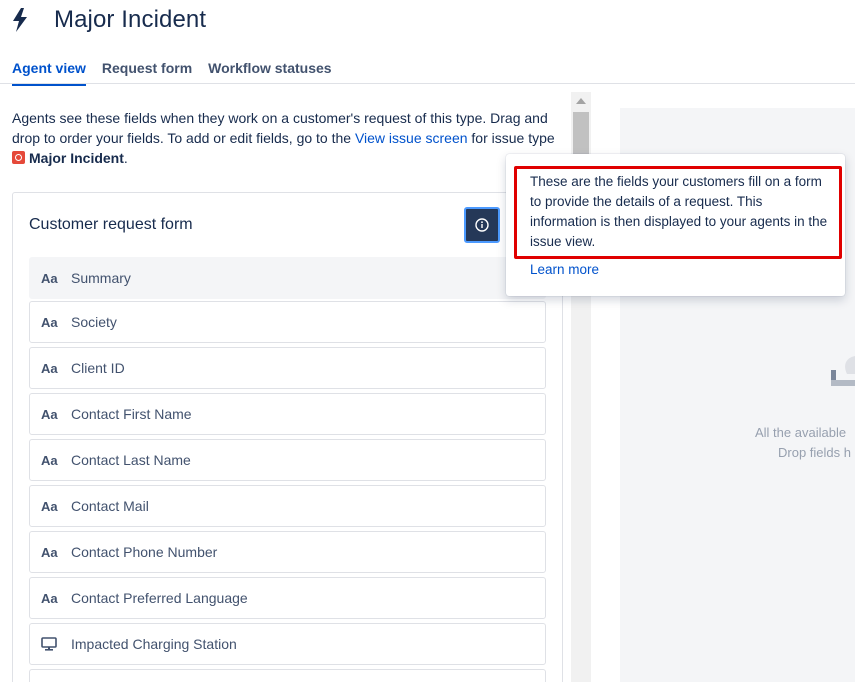 This screenshot has height=682, width=855. Describe the element at coordinates (110, 506) in the screenshot. I see `field-label: Contact Mail` at that location.